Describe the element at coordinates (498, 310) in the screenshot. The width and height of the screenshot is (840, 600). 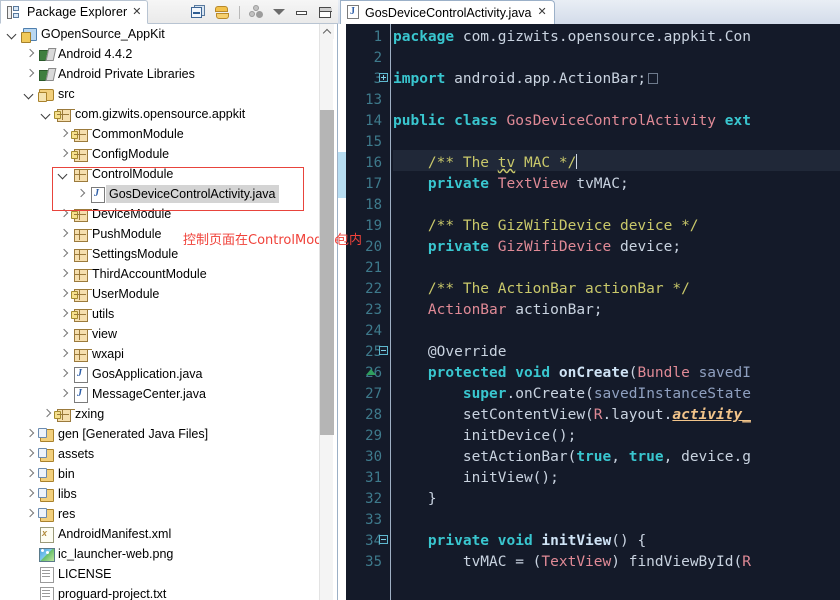
I see `code-line: ActionBar actionBar;` at that location.